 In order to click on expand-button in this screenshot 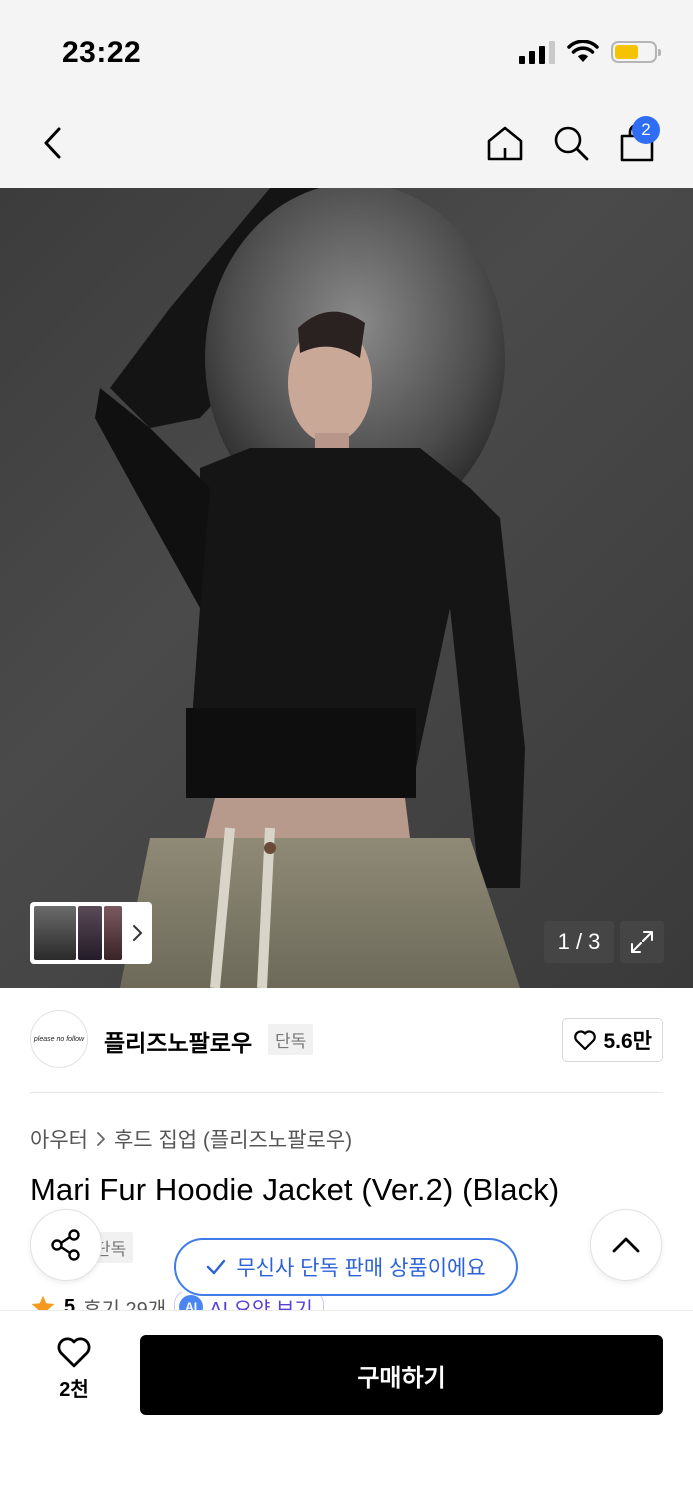, I will do `click(642, 942)`.